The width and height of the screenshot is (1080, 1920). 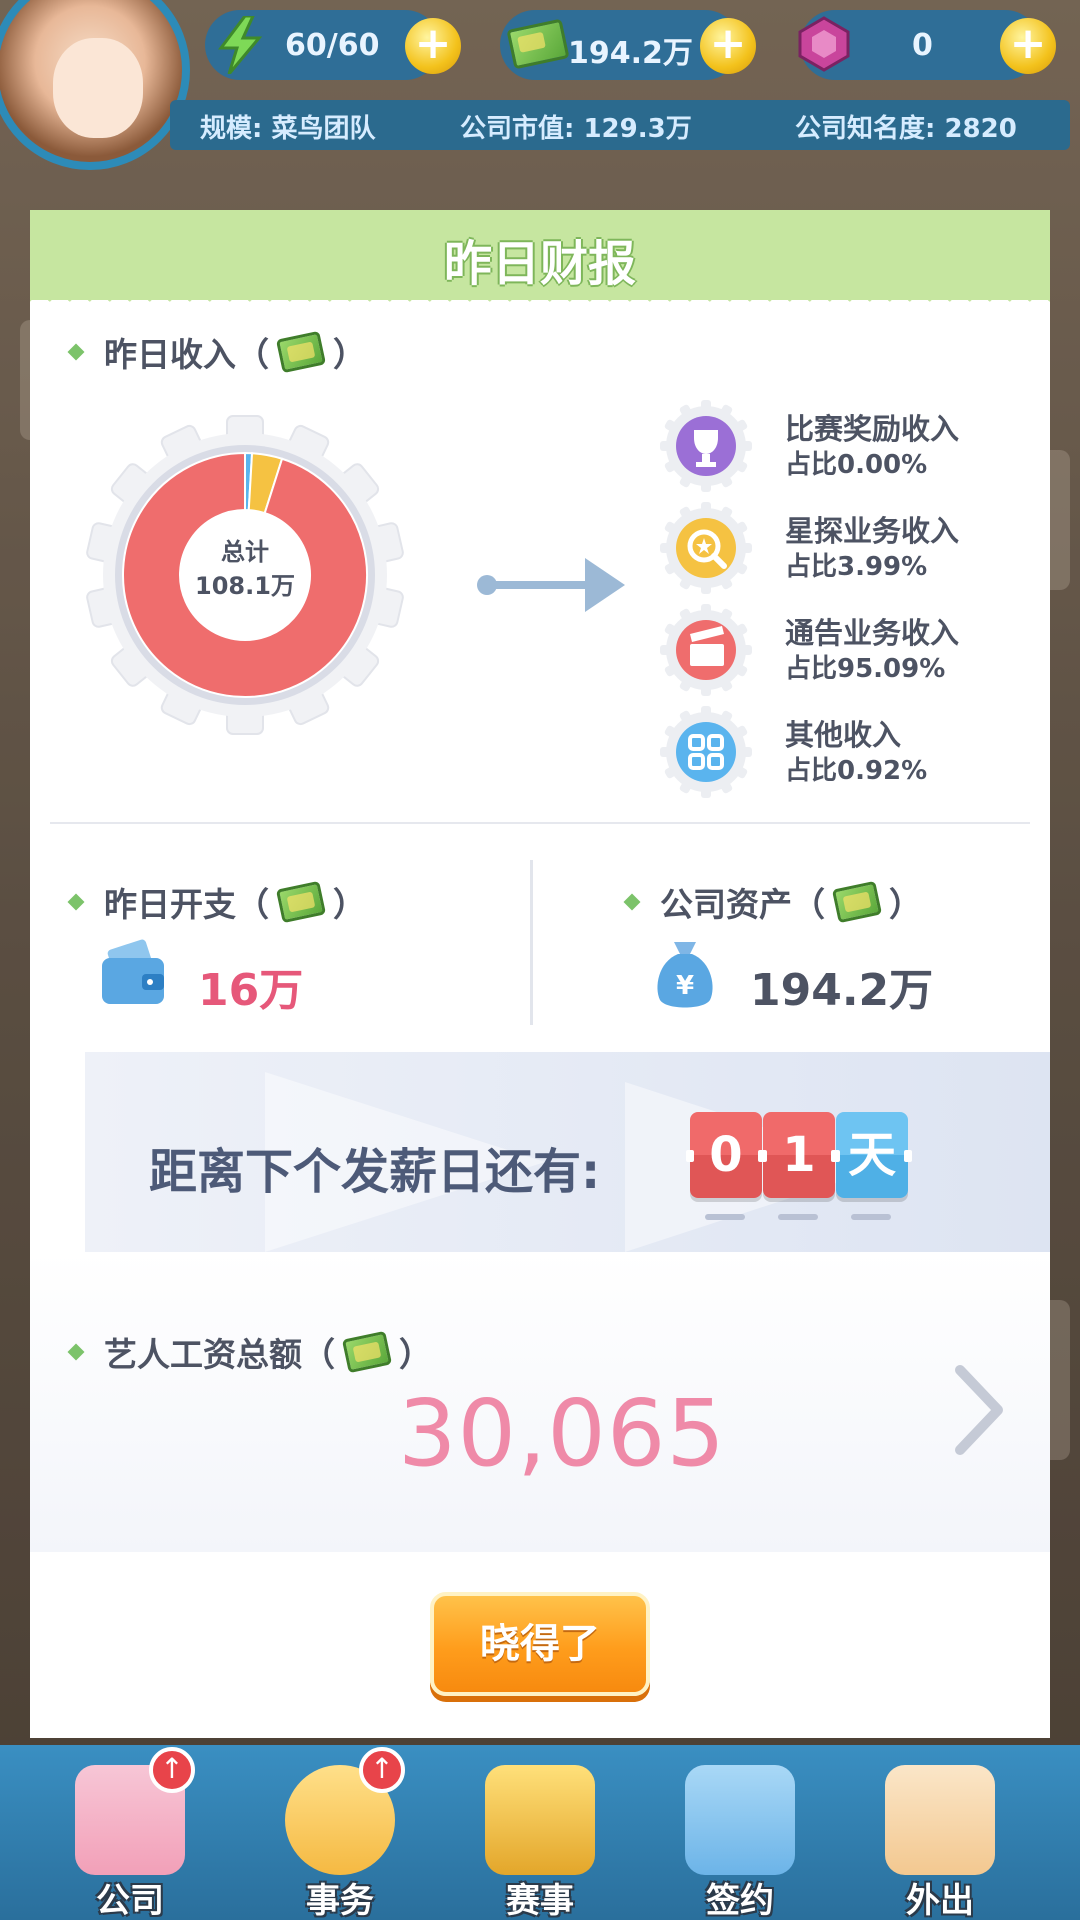 What do you see at coordinates (740, 1900) in the screenshot?
I see `nav-label: 签约` at bounding box center [740, 1900].